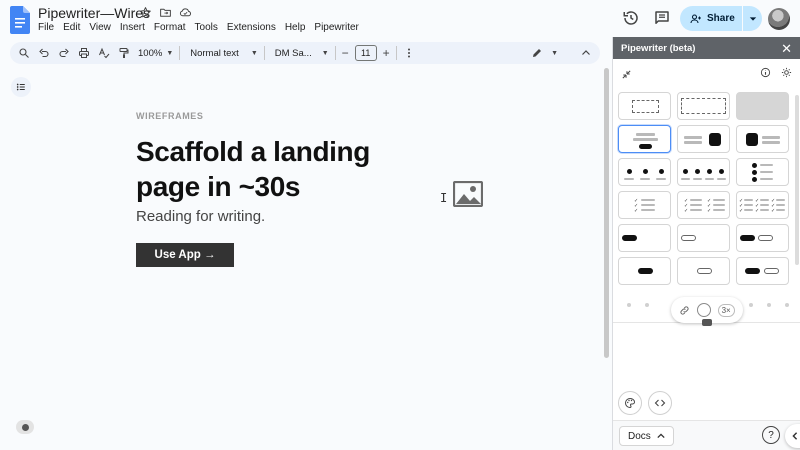 The height and width of the screenshot is (450, 800). What do you see at coordinates (726, 310) in the screenshot?
I see `repeat-count-badge: 3×` at bounding box center [726, 310].